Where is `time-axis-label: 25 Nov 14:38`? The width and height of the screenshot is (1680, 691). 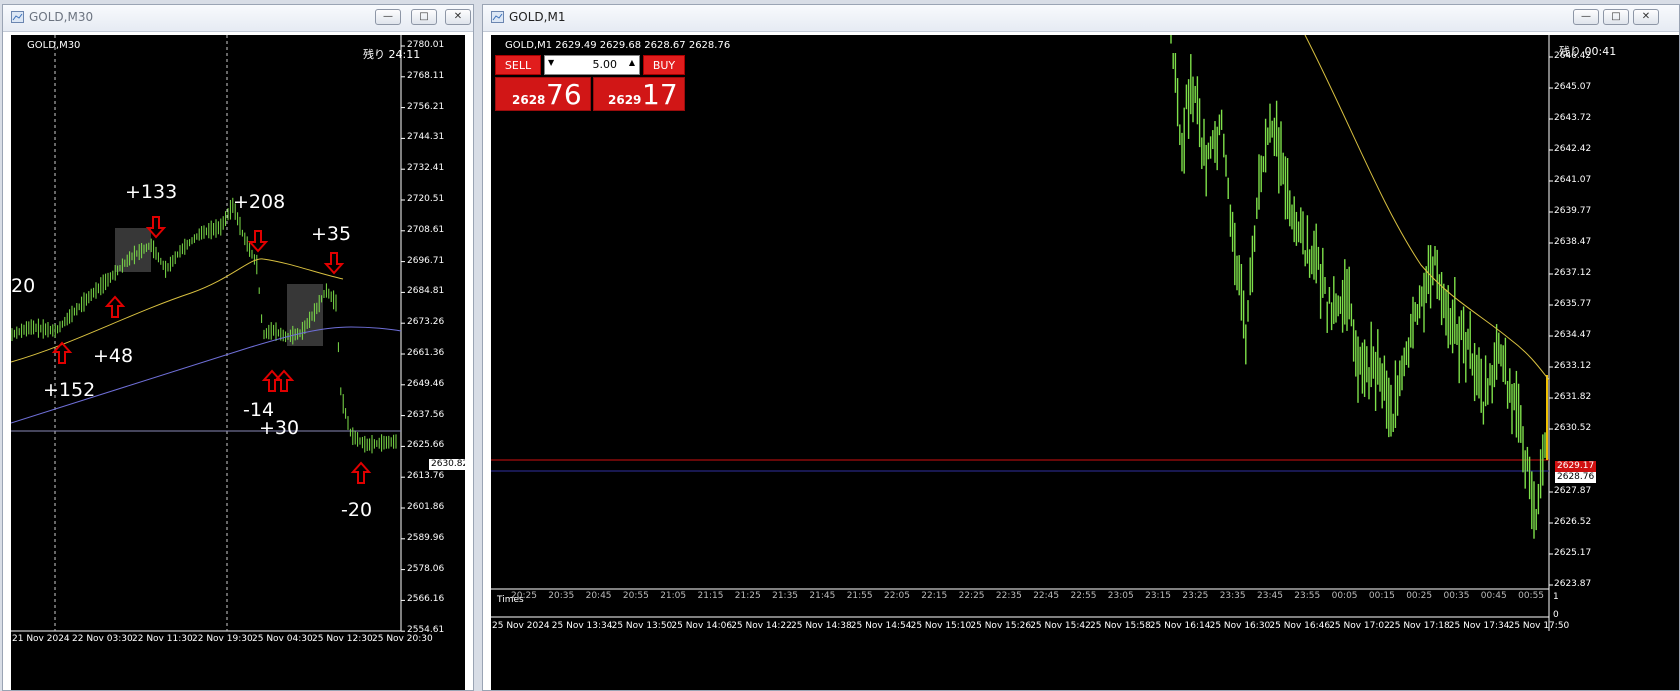 time-axis-label: 25 Nov 14:38 is located at coordinates (821, 626).